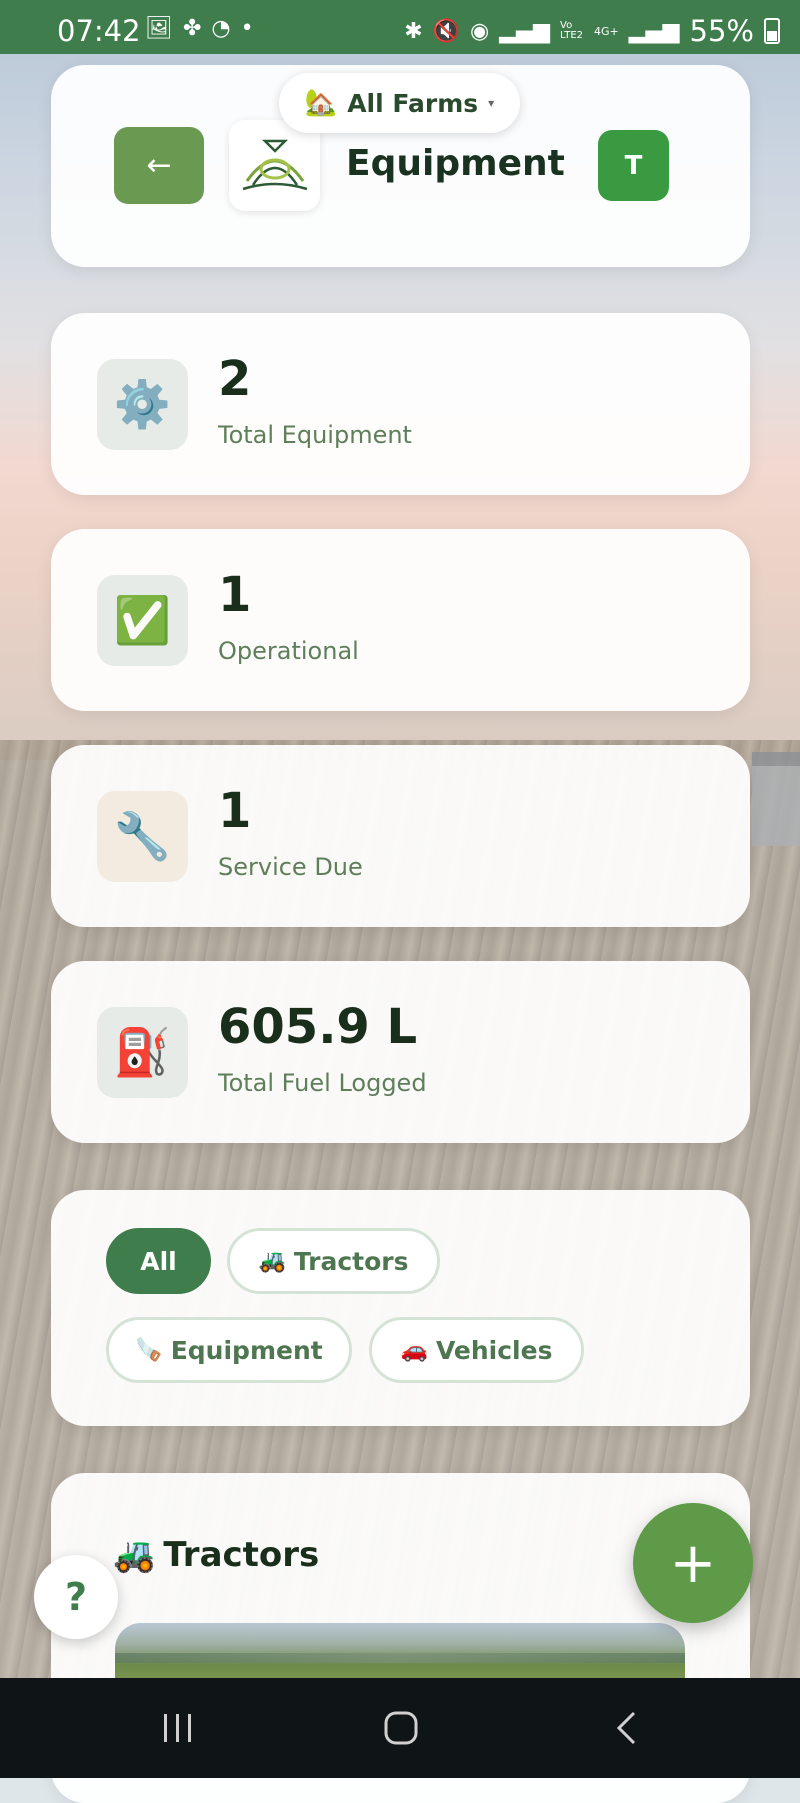 This screenshot has width=800, height=1803. I want to click on home-button, so click(401, 1728).